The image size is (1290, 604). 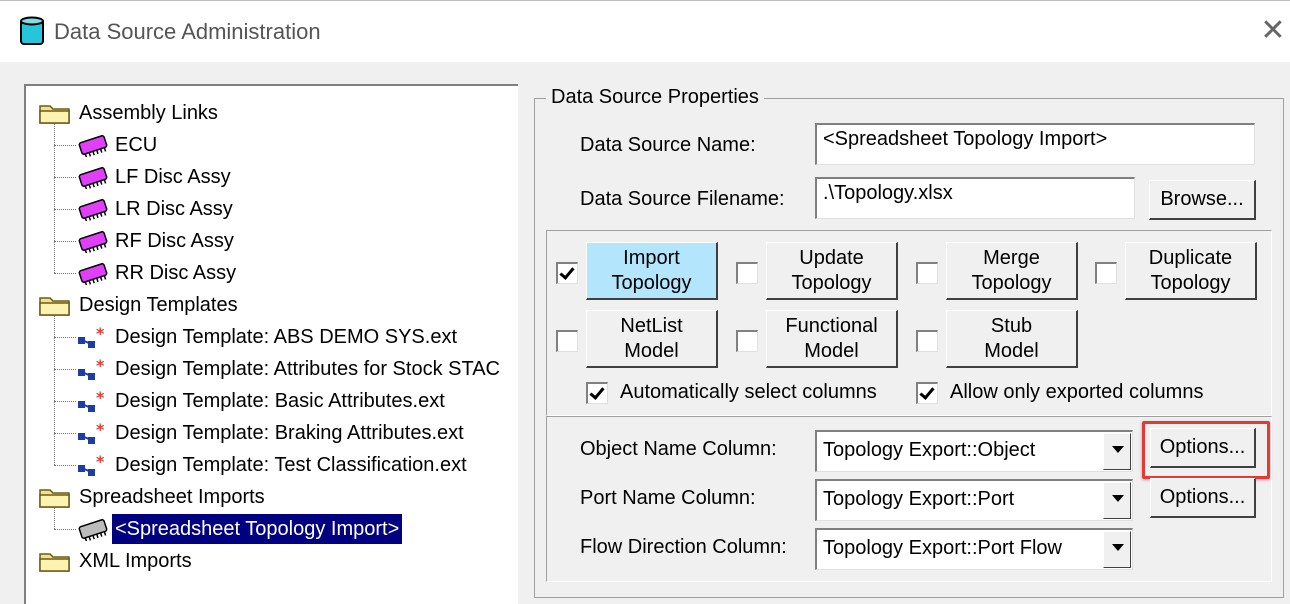 What do you see at coordinates (927, 393) in the screenshot?
I see `exported-only-checkbox` at bounding box center [927, 393].